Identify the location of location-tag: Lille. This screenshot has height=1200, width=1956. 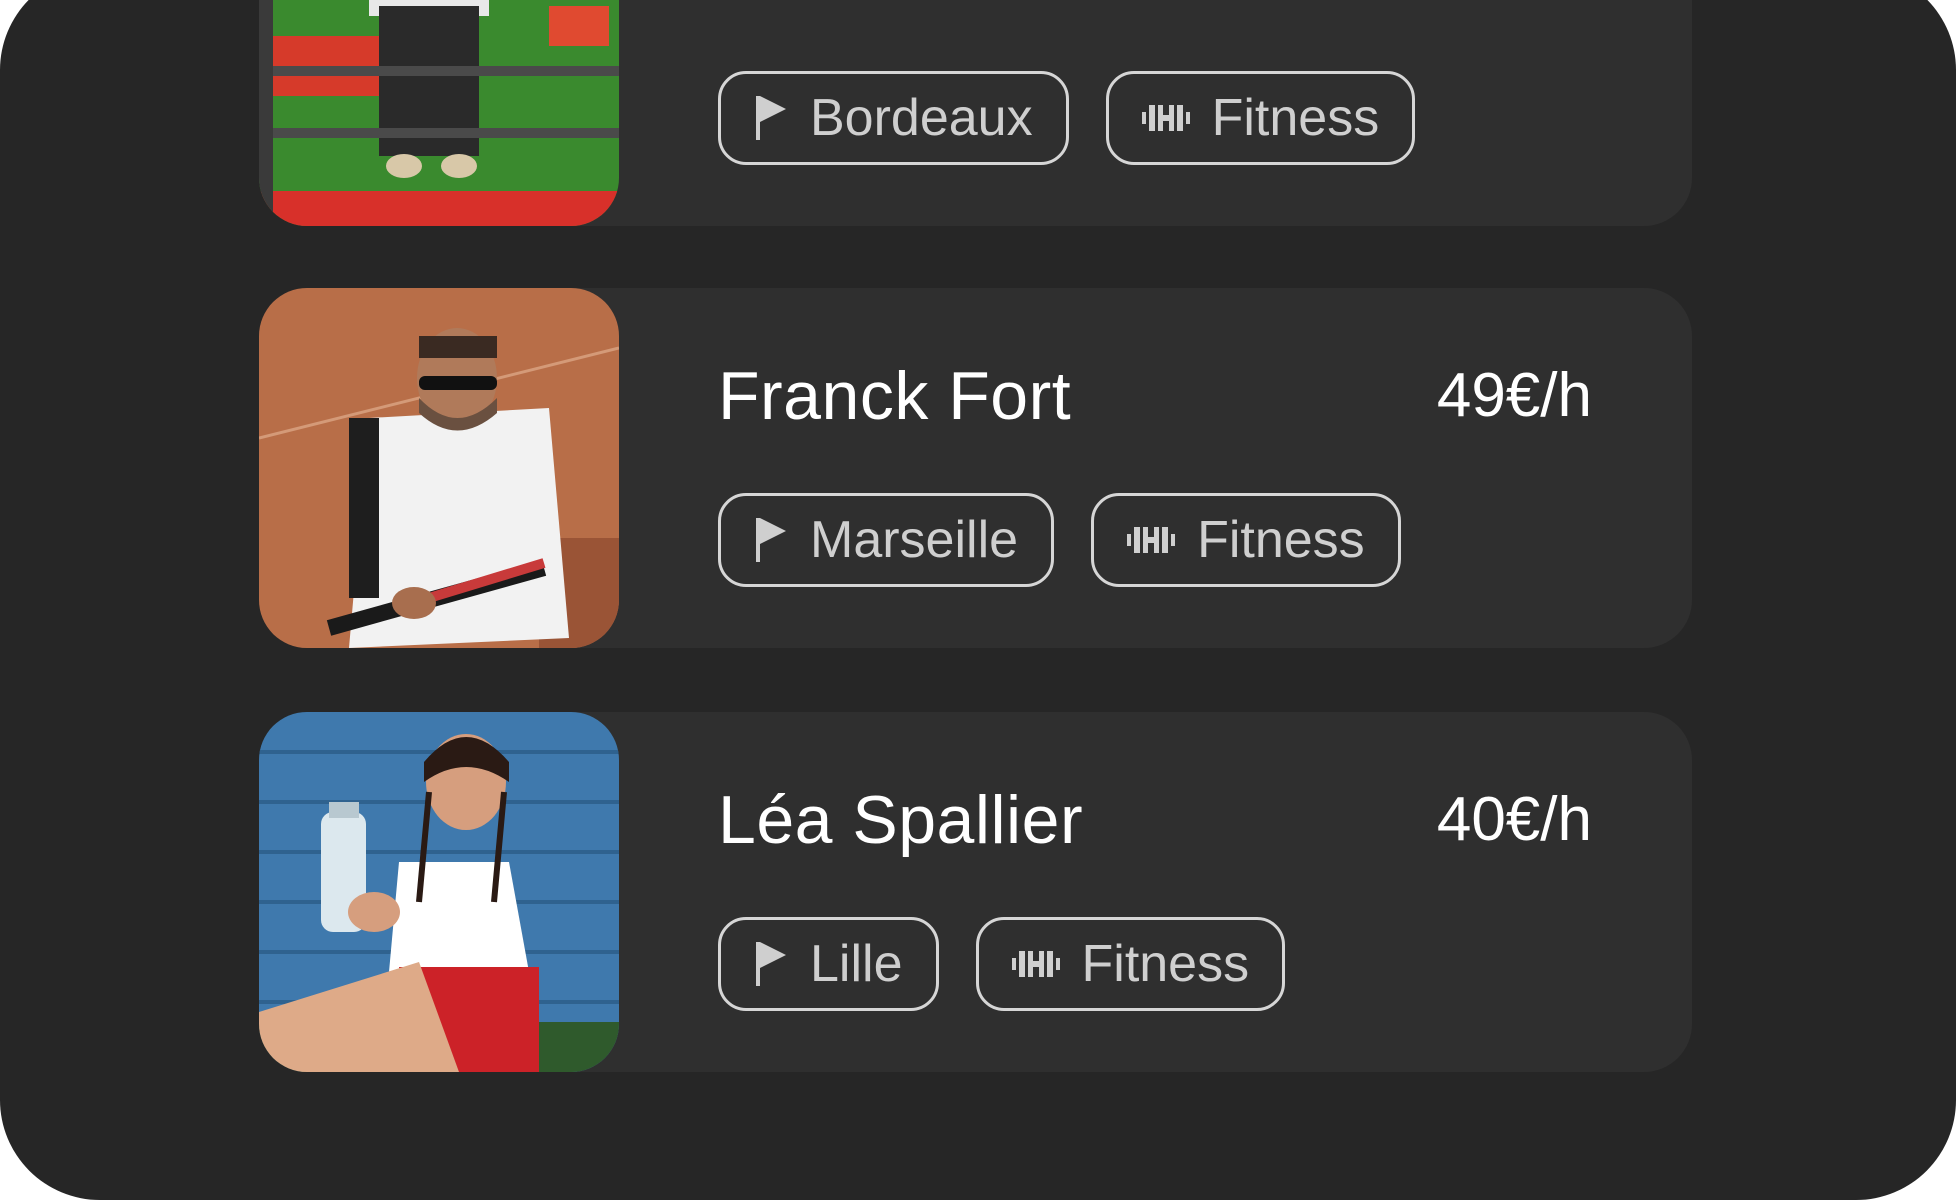
(828, 964).